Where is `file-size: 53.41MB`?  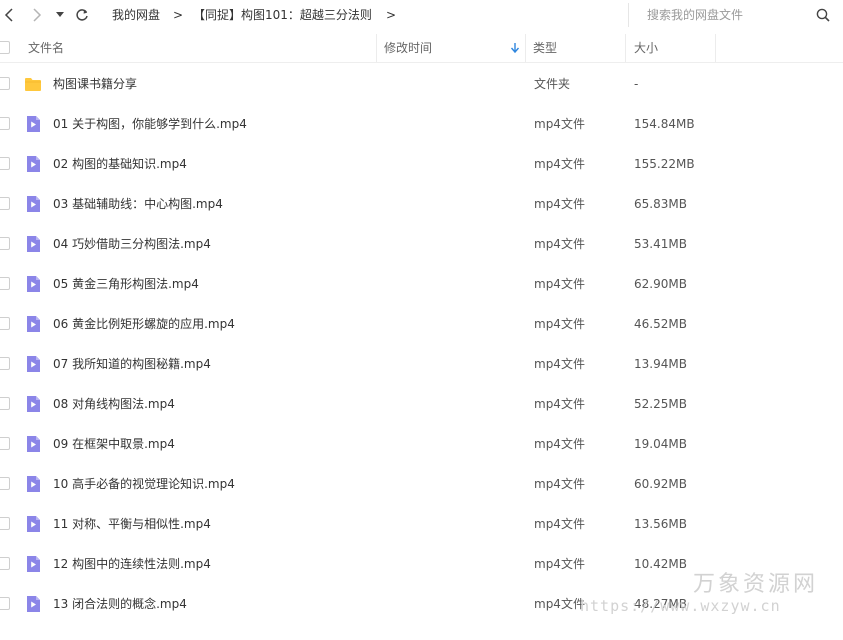 file-size: 53.41MB is located at coordinates (660, 244).